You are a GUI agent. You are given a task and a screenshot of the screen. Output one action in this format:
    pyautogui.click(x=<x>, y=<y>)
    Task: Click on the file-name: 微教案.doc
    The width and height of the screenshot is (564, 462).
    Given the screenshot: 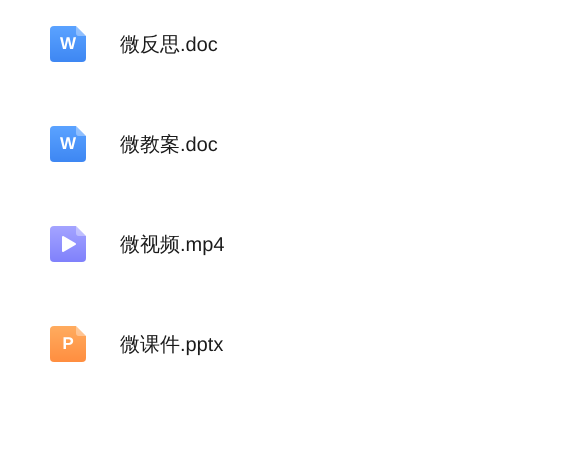 What is the action you would take?
    pyautogui.click(x=169, y=144)
    